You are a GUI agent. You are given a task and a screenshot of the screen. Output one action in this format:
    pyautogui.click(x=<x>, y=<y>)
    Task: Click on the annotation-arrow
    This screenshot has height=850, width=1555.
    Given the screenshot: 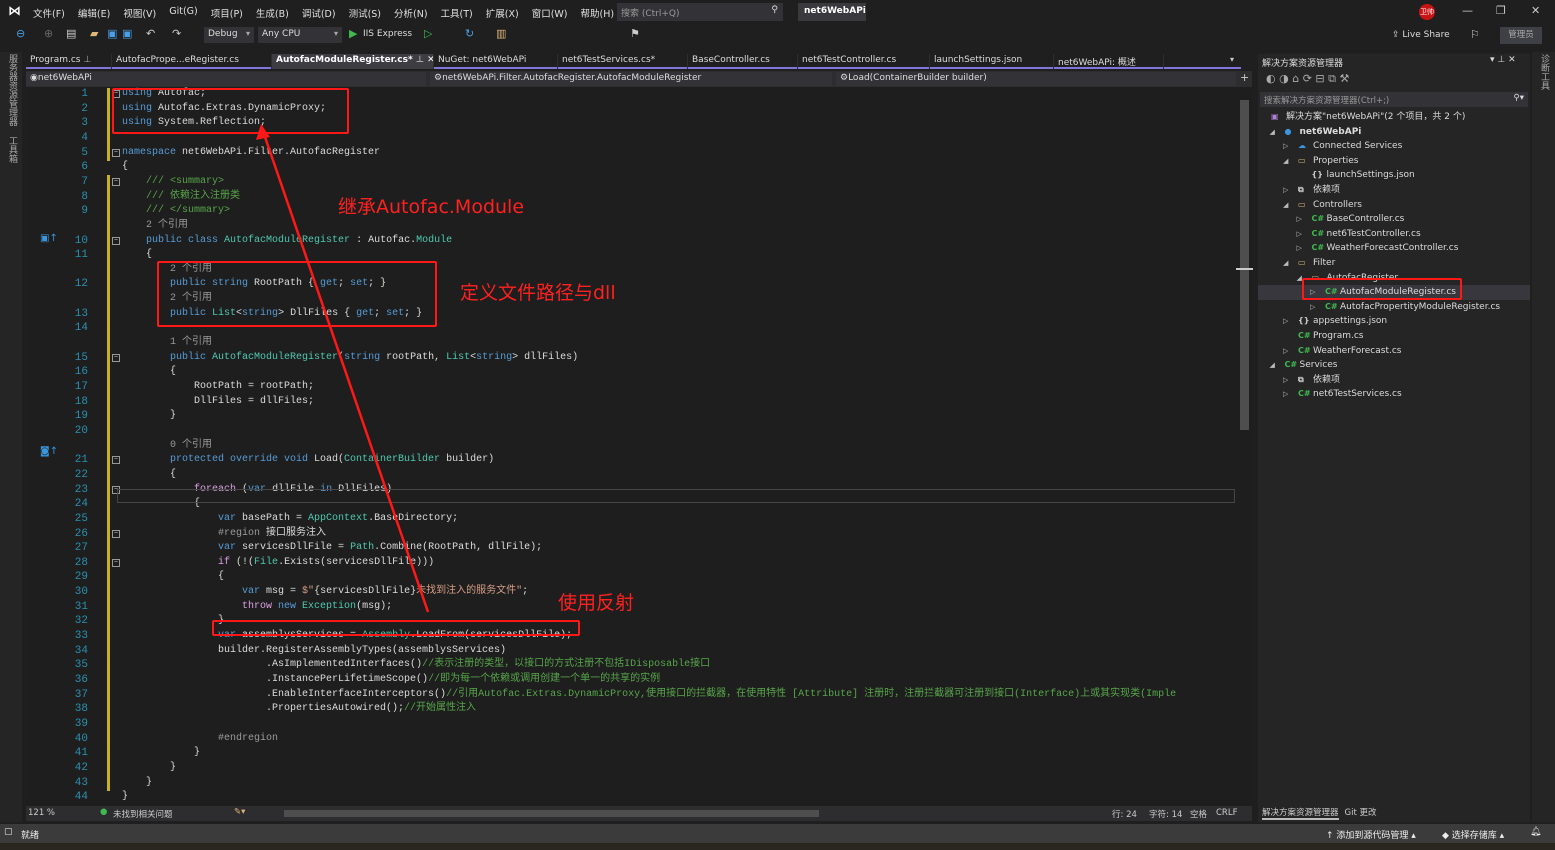 What is the action you would take?
    pyautogui.click(x=343, y=368)
    